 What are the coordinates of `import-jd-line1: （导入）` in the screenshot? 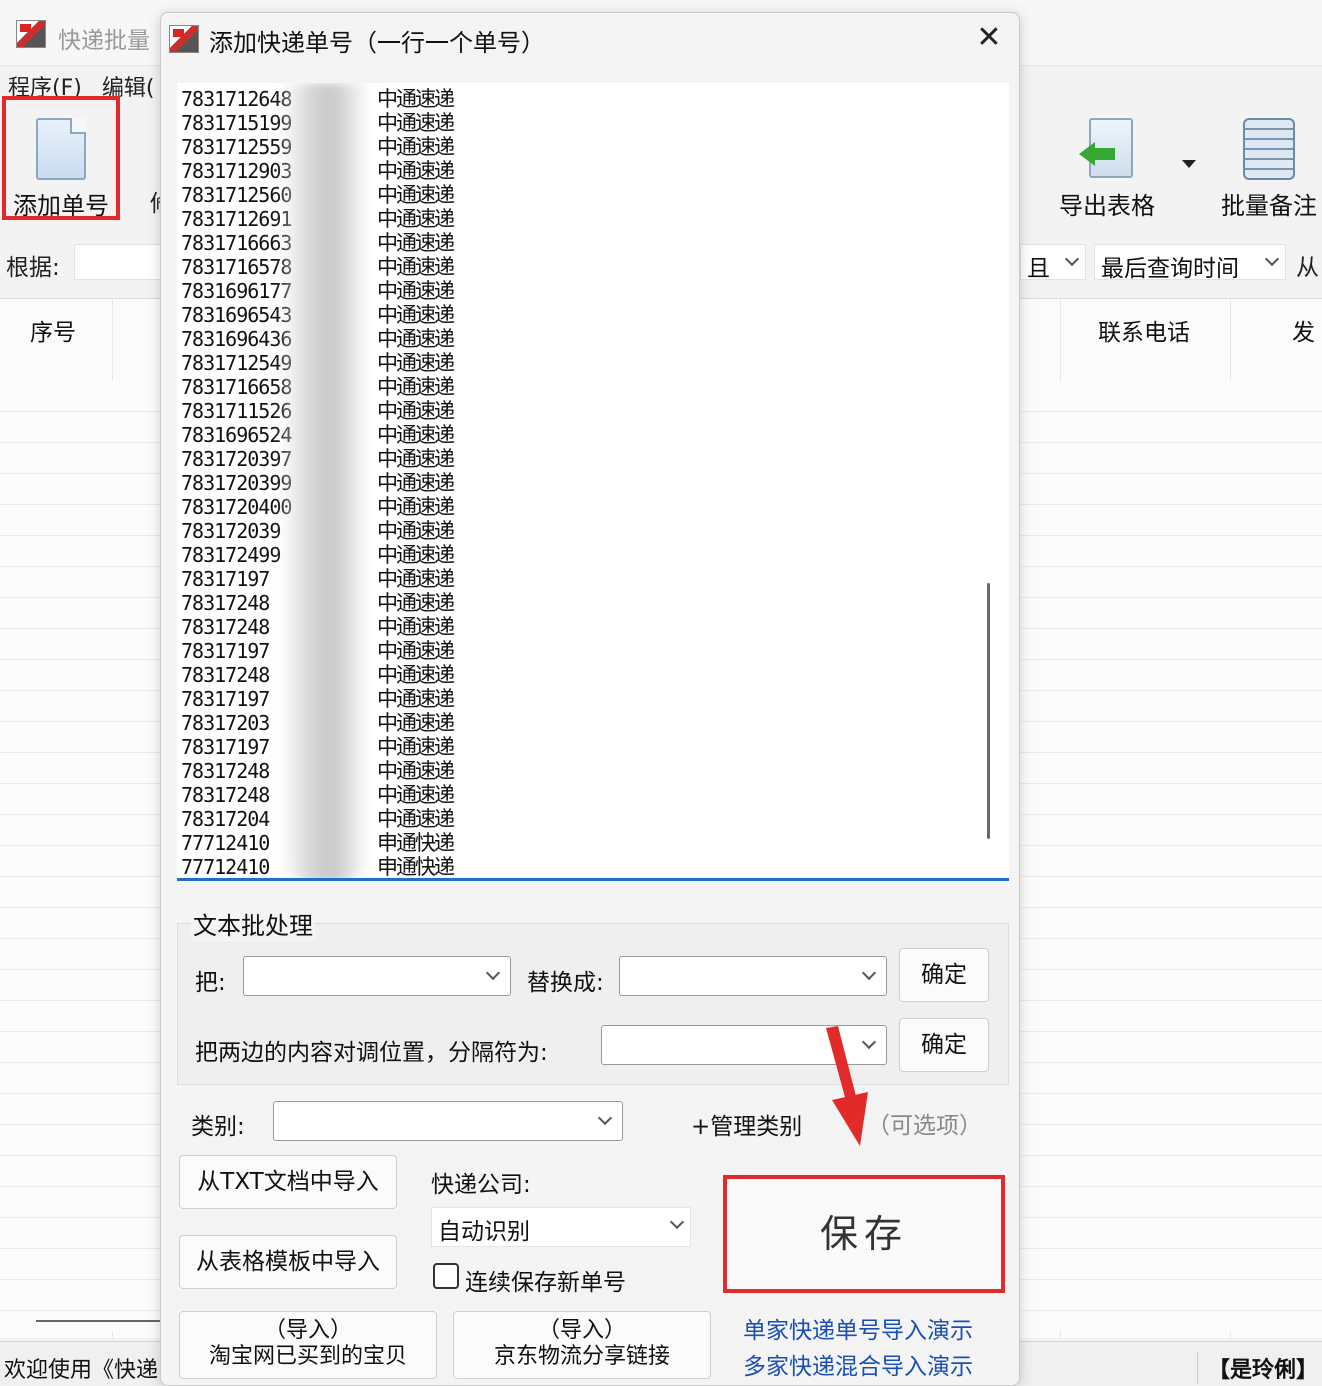 It's located at (581, 1330).